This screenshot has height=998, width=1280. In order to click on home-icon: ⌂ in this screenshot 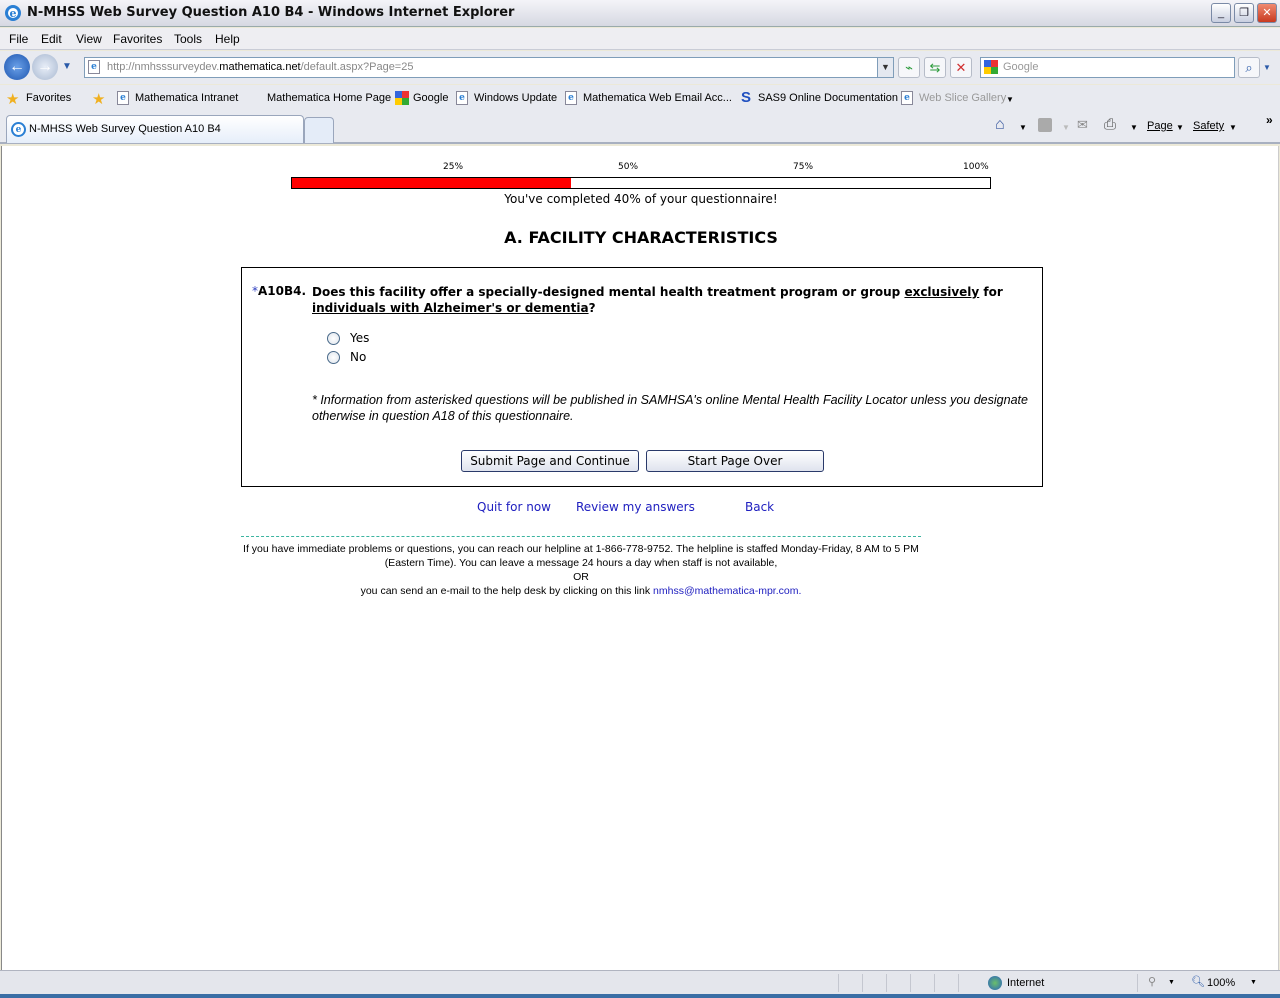, I will do `click(1000, 125)`.